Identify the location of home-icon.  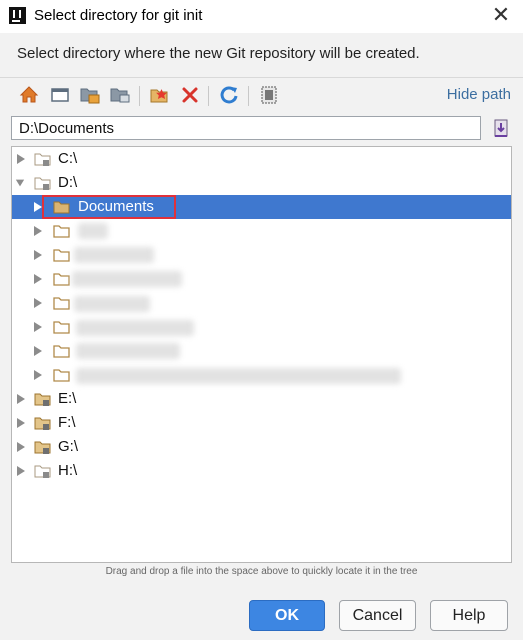
(29, 95).